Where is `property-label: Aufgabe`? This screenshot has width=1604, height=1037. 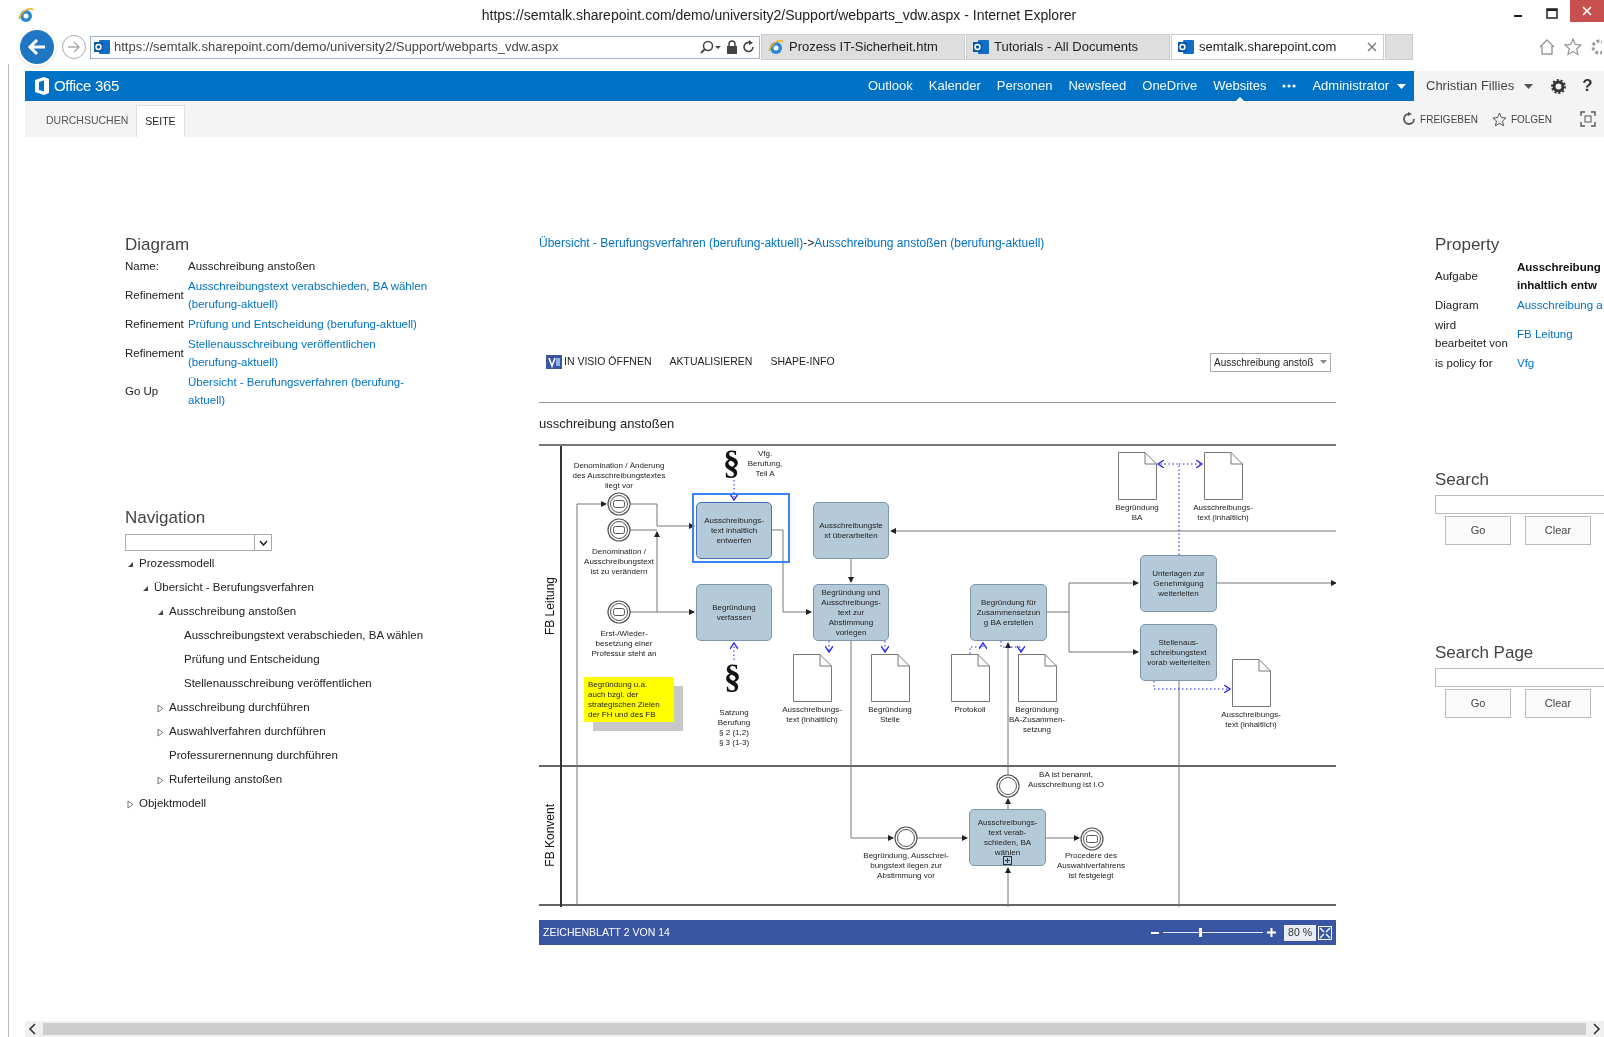 property-label: Aufgabe is located at coordinates (1457, 276).